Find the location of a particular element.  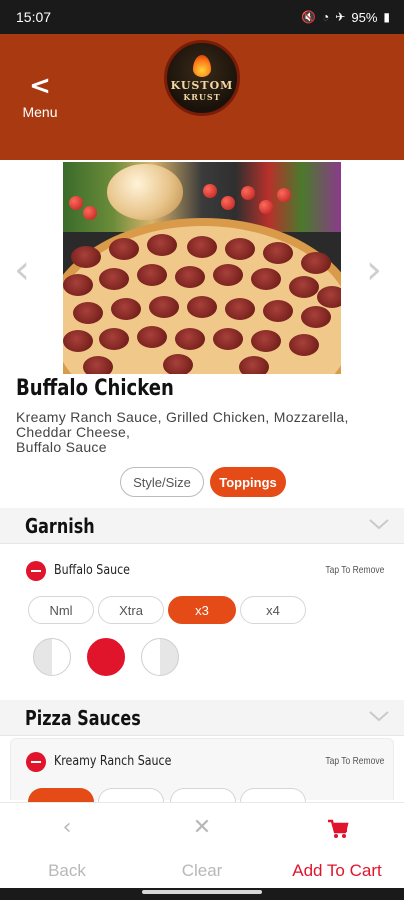

next-image-arrow: › is located at coordinates (374, 270).